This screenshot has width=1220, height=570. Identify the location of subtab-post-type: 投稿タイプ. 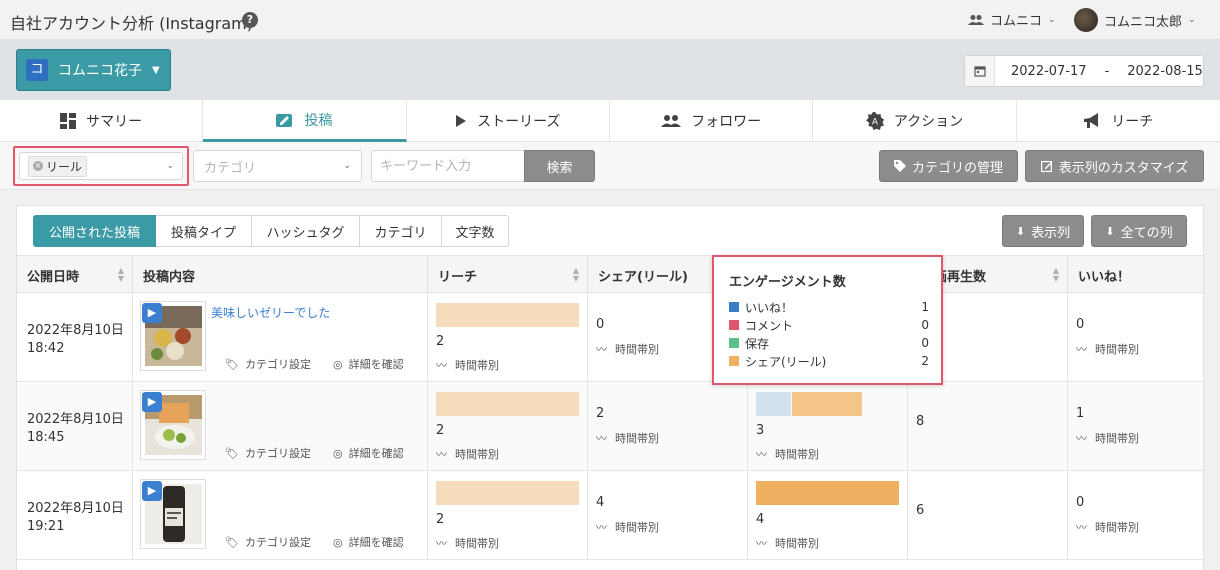
(204, 231).